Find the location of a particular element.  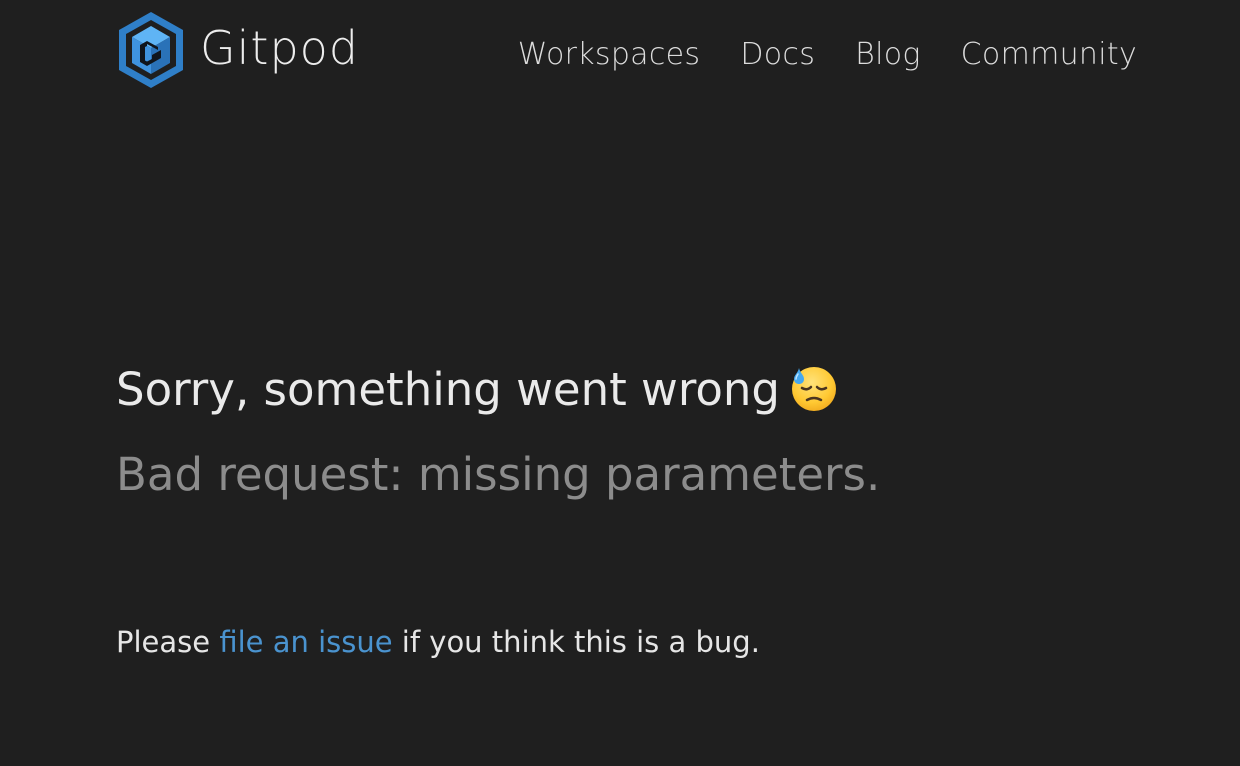

nav-docs-link: Docs is located at coordinates (777, 55).